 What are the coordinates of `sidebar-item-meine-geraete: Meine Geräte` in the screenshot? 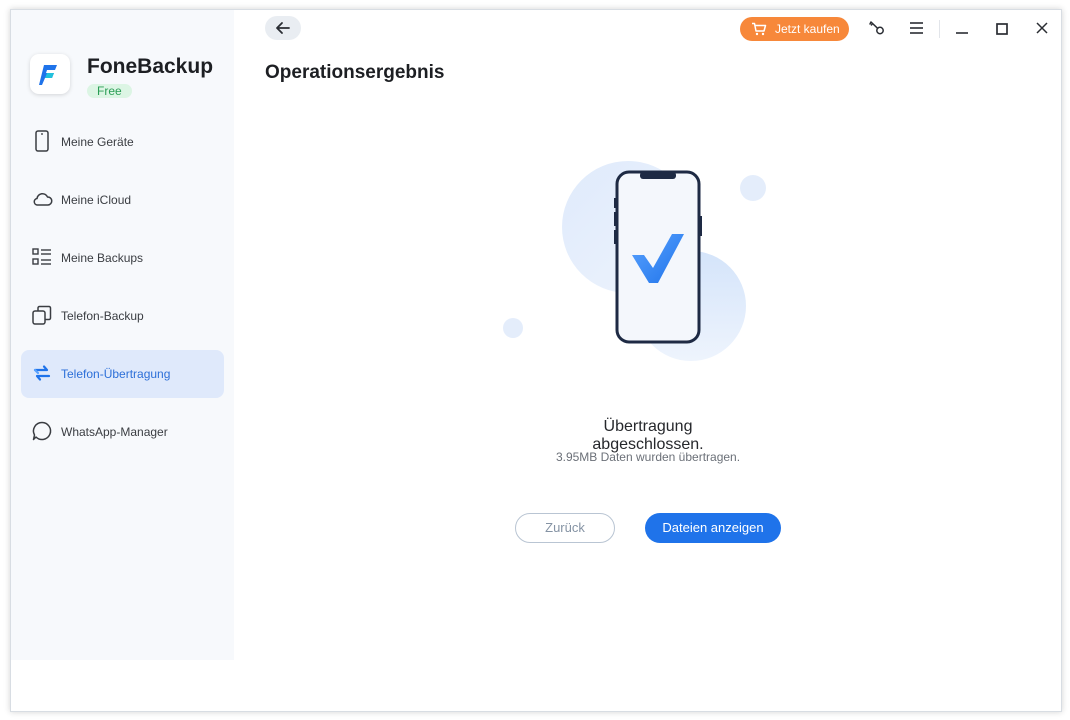 It's located at (122, 142).